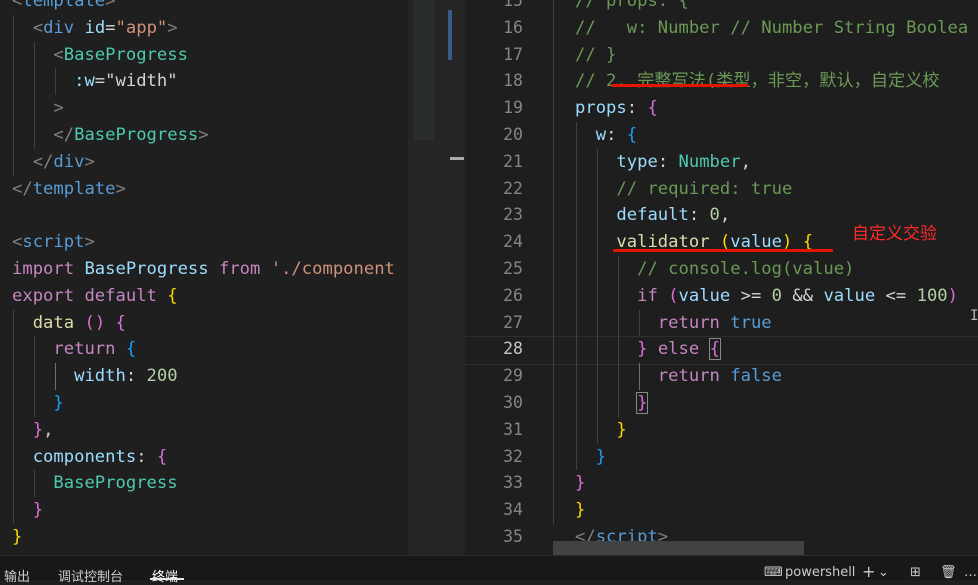  What do you see at coordinates (203, 135) in the screenshot?
I see `code-line: </BaseProgress>` at bounding box center [203, 135].